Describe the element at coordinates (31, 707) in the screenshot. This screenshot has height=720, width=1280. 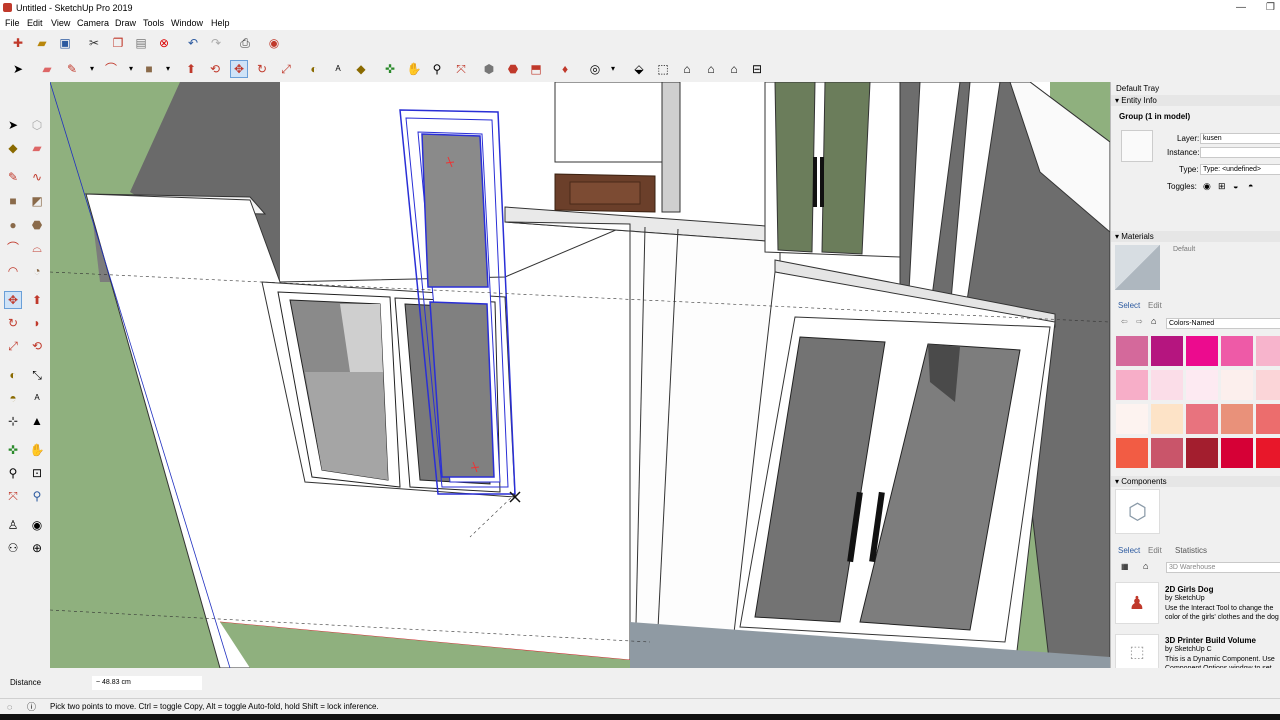
I see `info-icon: ⓘ` at that location.